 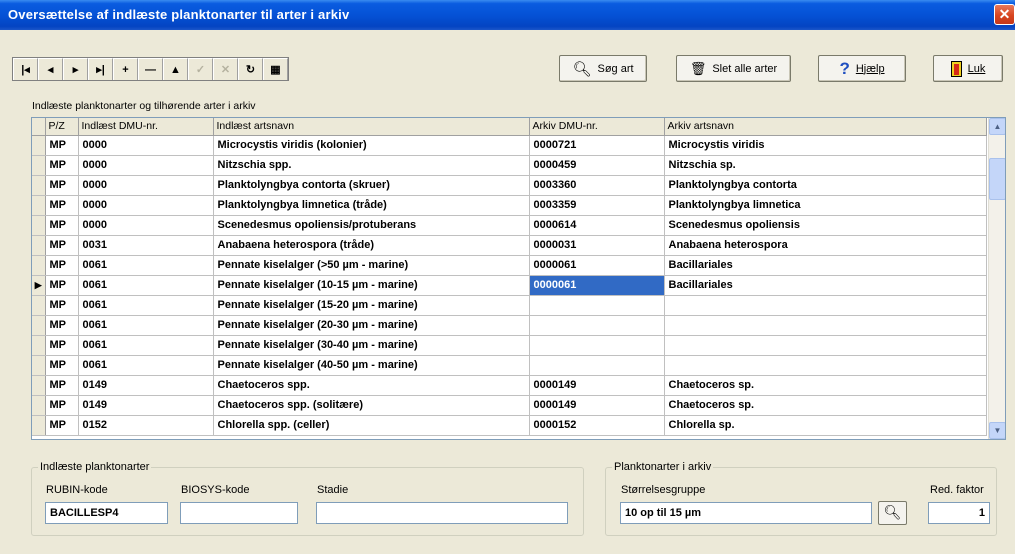 What do you see at coordinates (371, 365) in the screenshot?
I see `cell-imported-name: Pennate kiselalger (40-50 µm - marine)` at bounding box center [371, 365].